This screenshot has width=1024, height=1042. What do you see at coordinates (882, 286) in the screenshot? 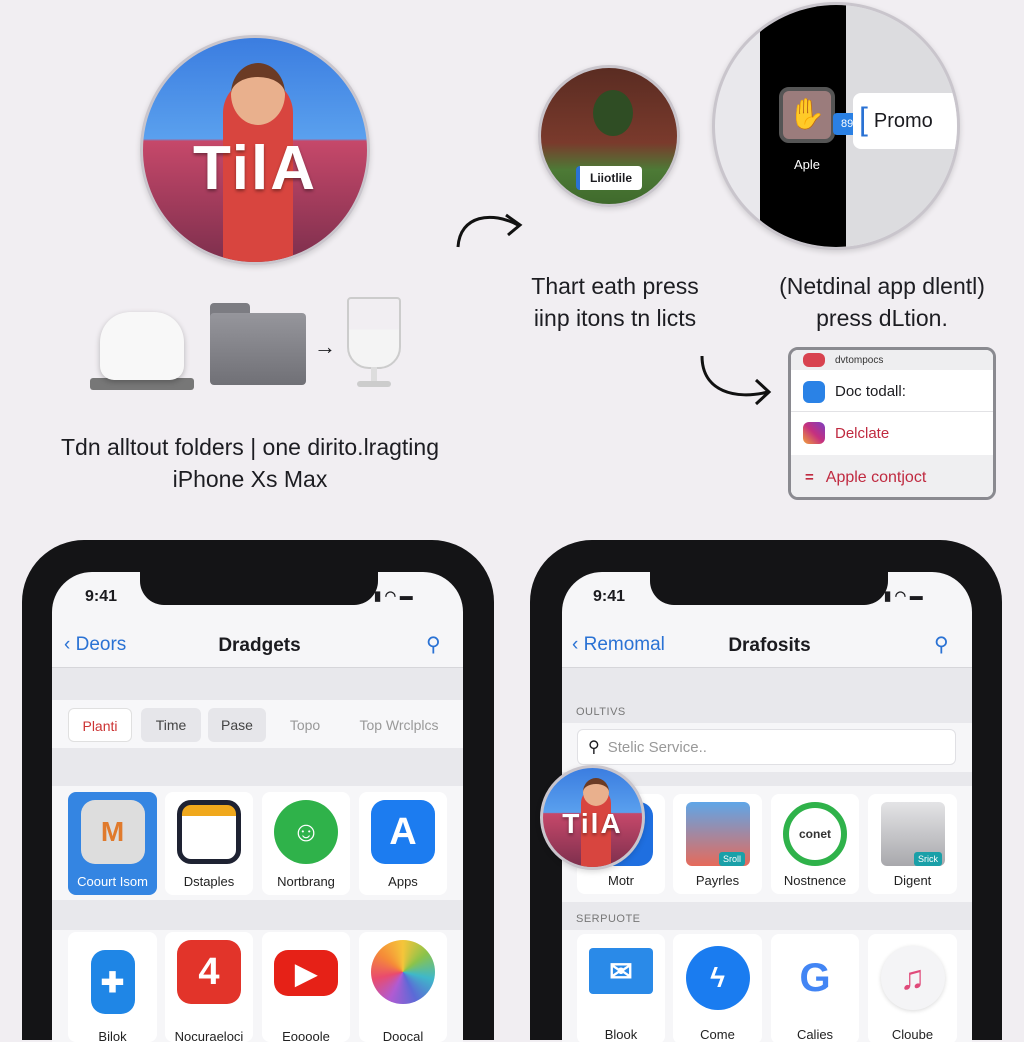
I see `caption-line: (Netdinal app dlentl)` at bounding box center [882, 286].